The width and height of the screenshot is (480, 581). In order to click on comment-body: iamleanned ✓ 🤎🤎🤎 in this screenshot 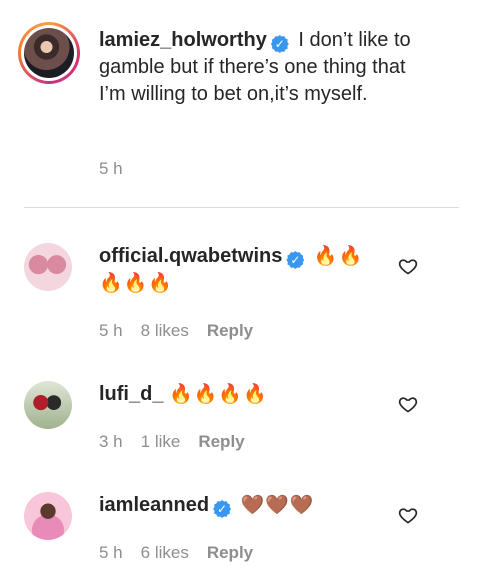, I will do `click(239, 505)`.